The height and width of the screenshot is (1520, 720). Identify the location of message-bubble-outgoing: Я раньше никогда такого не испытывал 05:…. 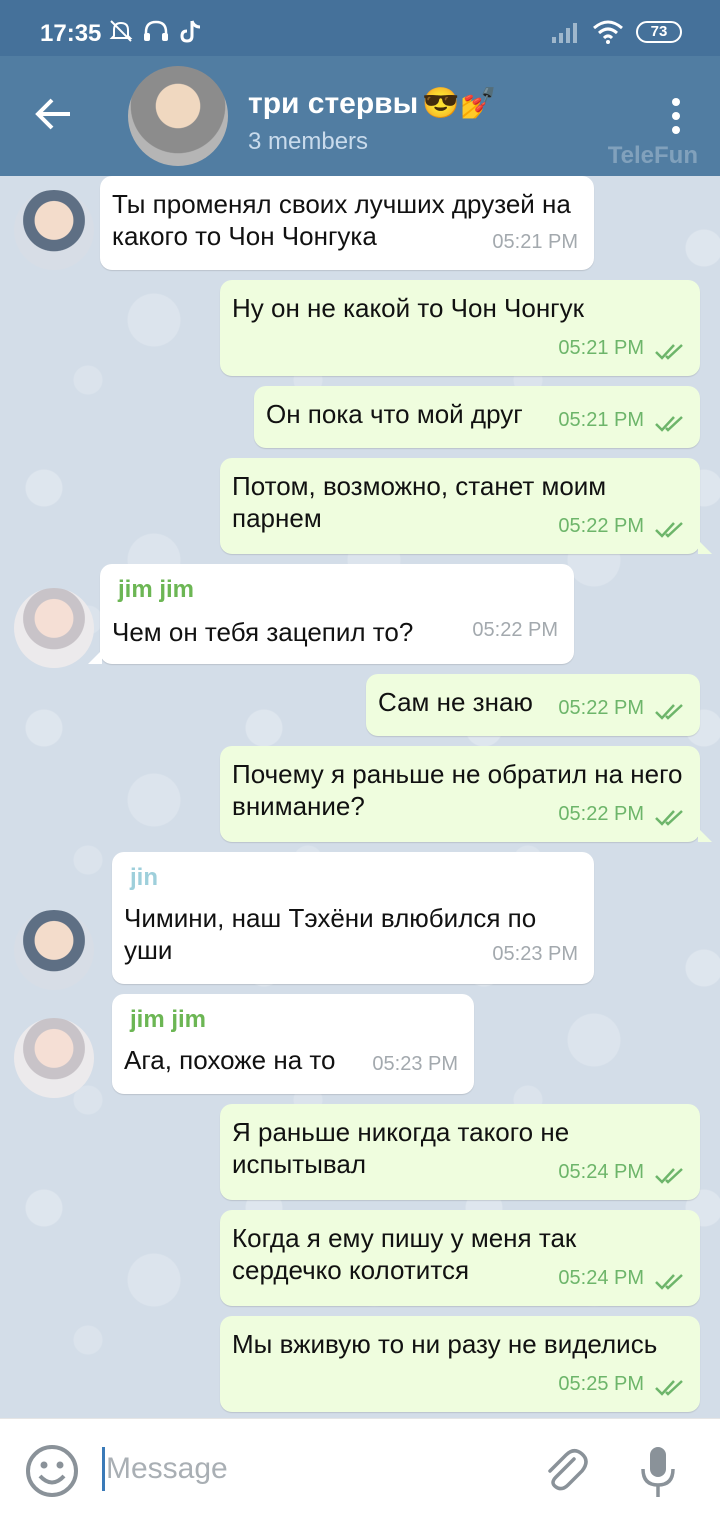
(460, 1152).